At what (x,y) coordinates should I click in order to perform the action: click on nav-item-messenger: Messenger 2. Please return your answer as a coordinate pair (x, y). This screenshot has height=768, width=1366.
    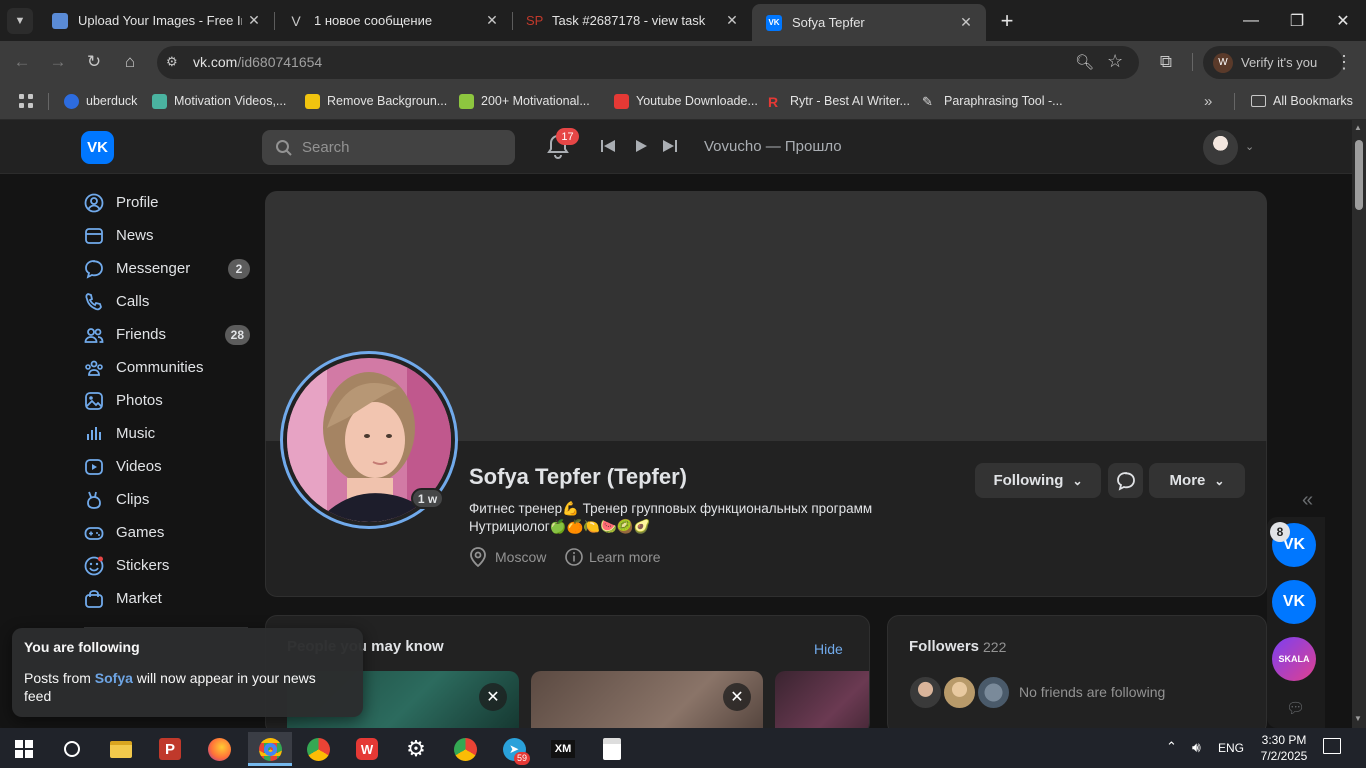
    Looking at the image, I should click on (167, 268).